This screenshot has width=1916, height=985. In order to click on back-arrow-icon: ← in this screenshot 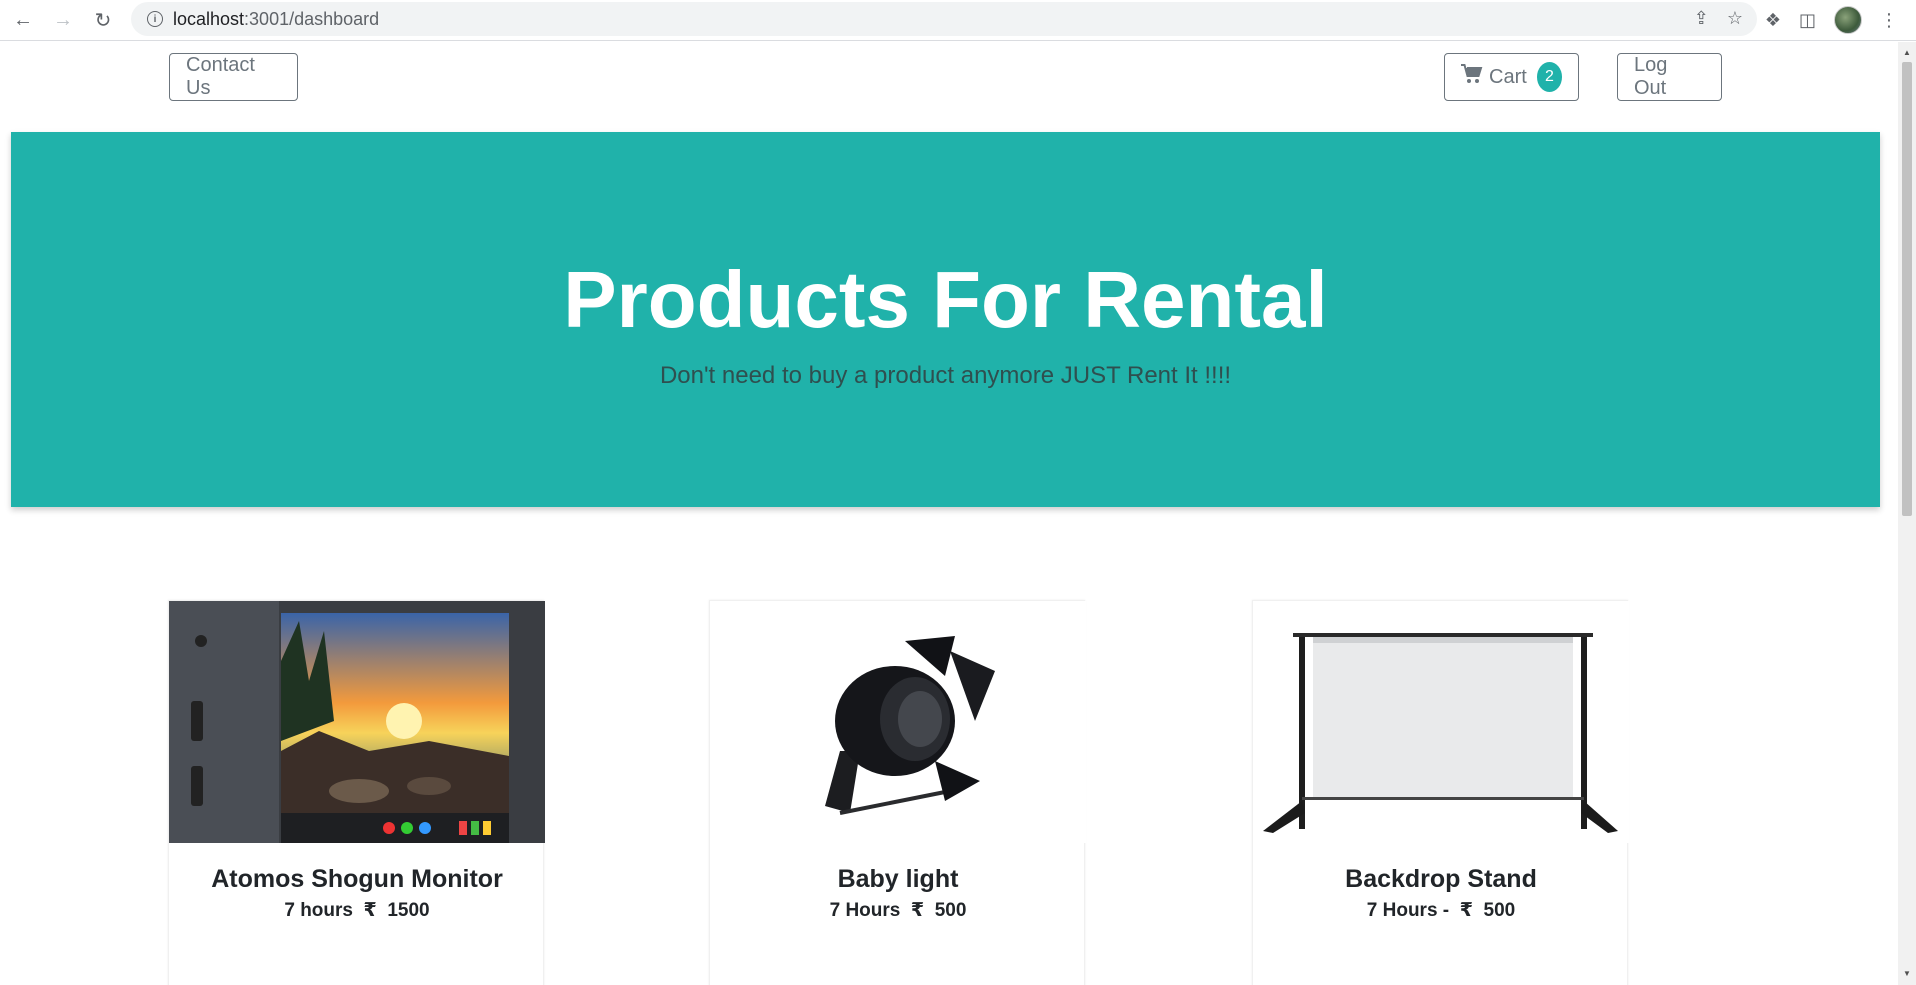, I will do `click(23, 20)`.